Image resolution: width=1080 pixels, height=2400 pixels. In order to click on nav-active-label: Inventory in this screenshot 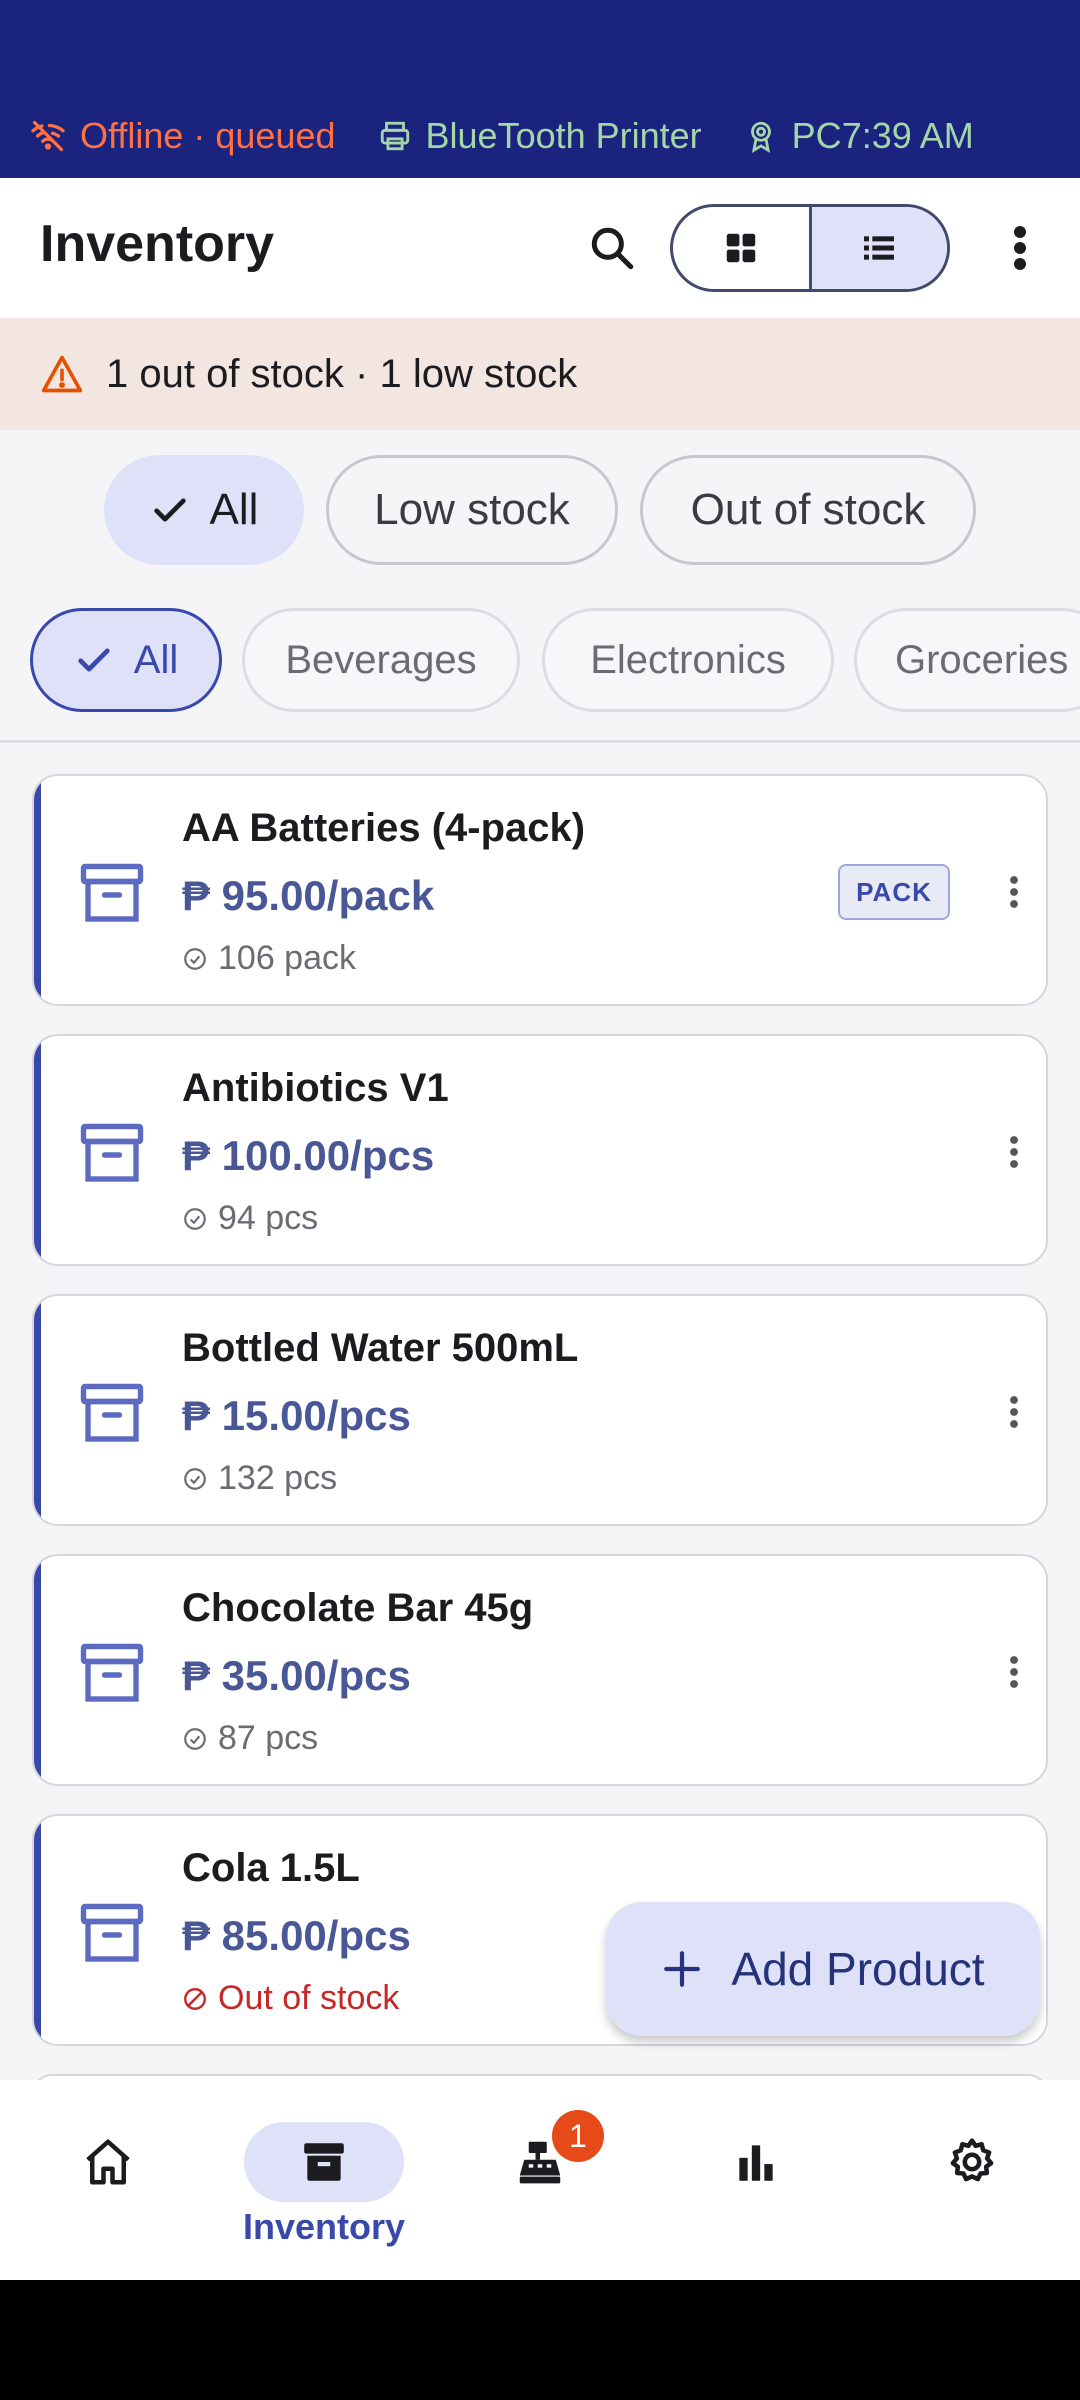, I will do `click(324, 2226)`.